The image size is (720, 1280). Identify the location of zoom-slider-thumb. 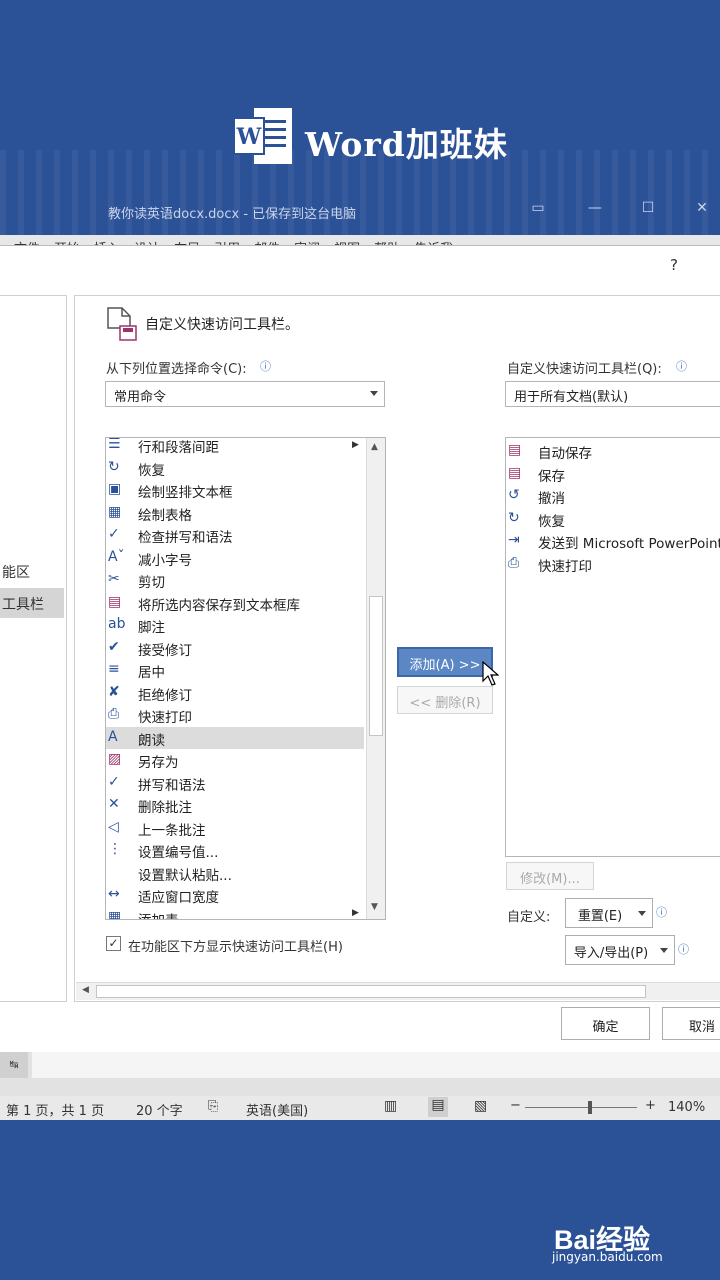
(590, 1107).